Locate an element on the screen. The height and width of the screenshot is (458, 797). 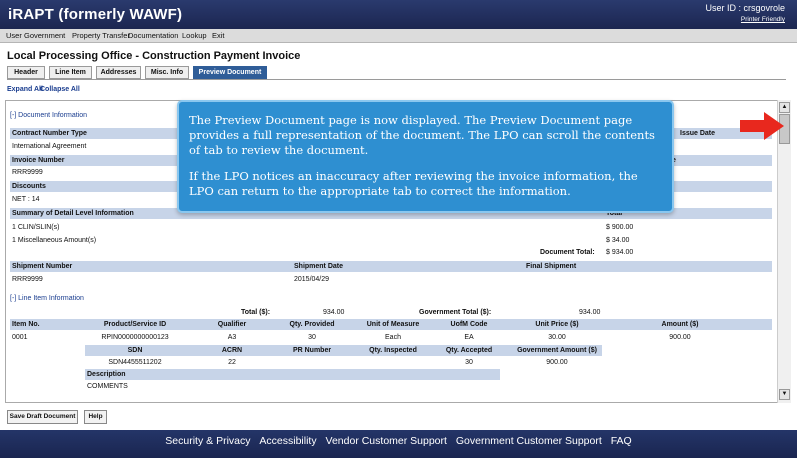
save-draft-button: Save Draft Document is located at coordinates (42, 417).